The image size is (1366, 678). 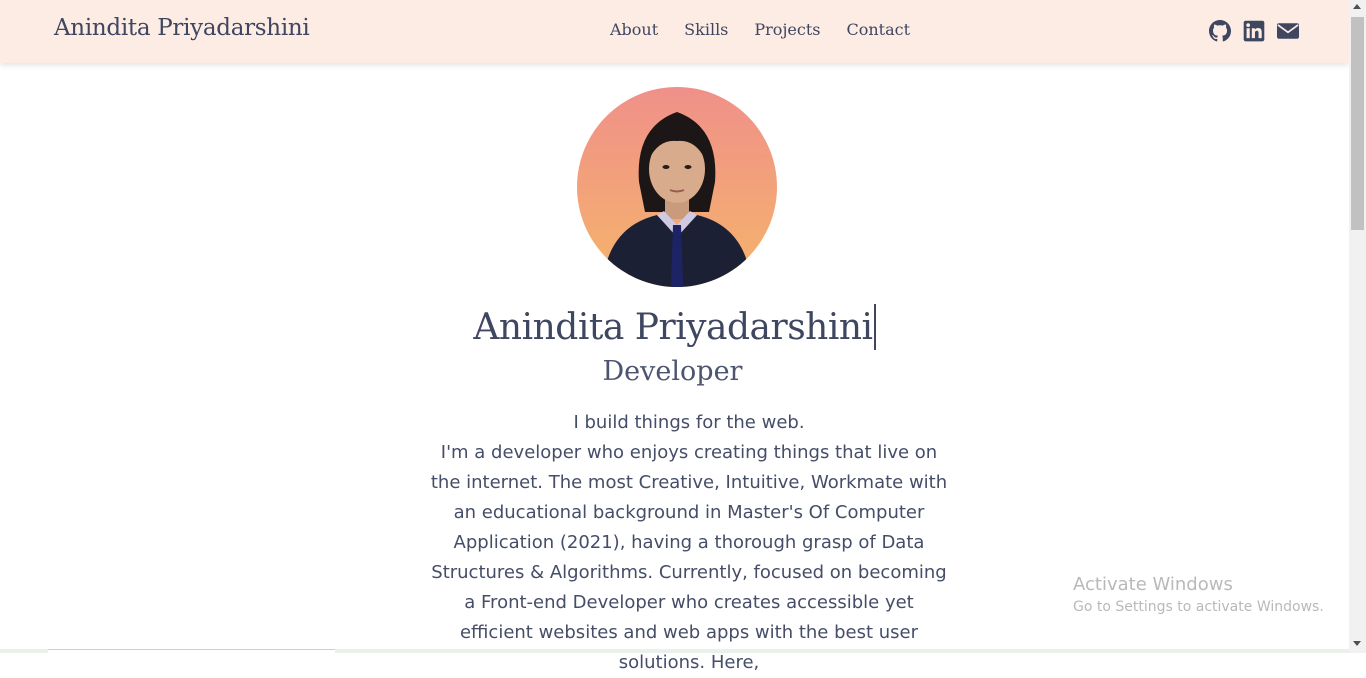 I want to click on hero-name-heading: Anindita Priyadarshini, so click(x=674, y=328).